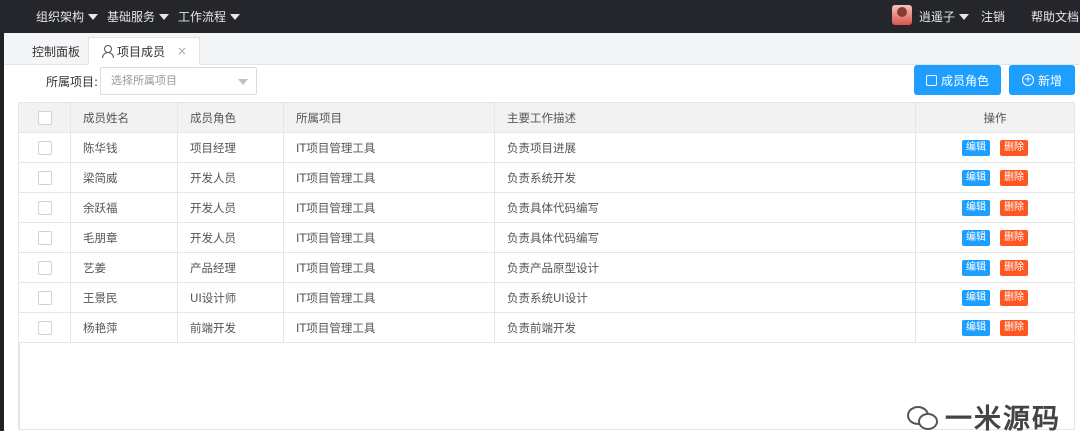 Image resolution: width=1080 pixels, height=431 pixels. I want to click on header-project: 所属项目, so click(389, 117).